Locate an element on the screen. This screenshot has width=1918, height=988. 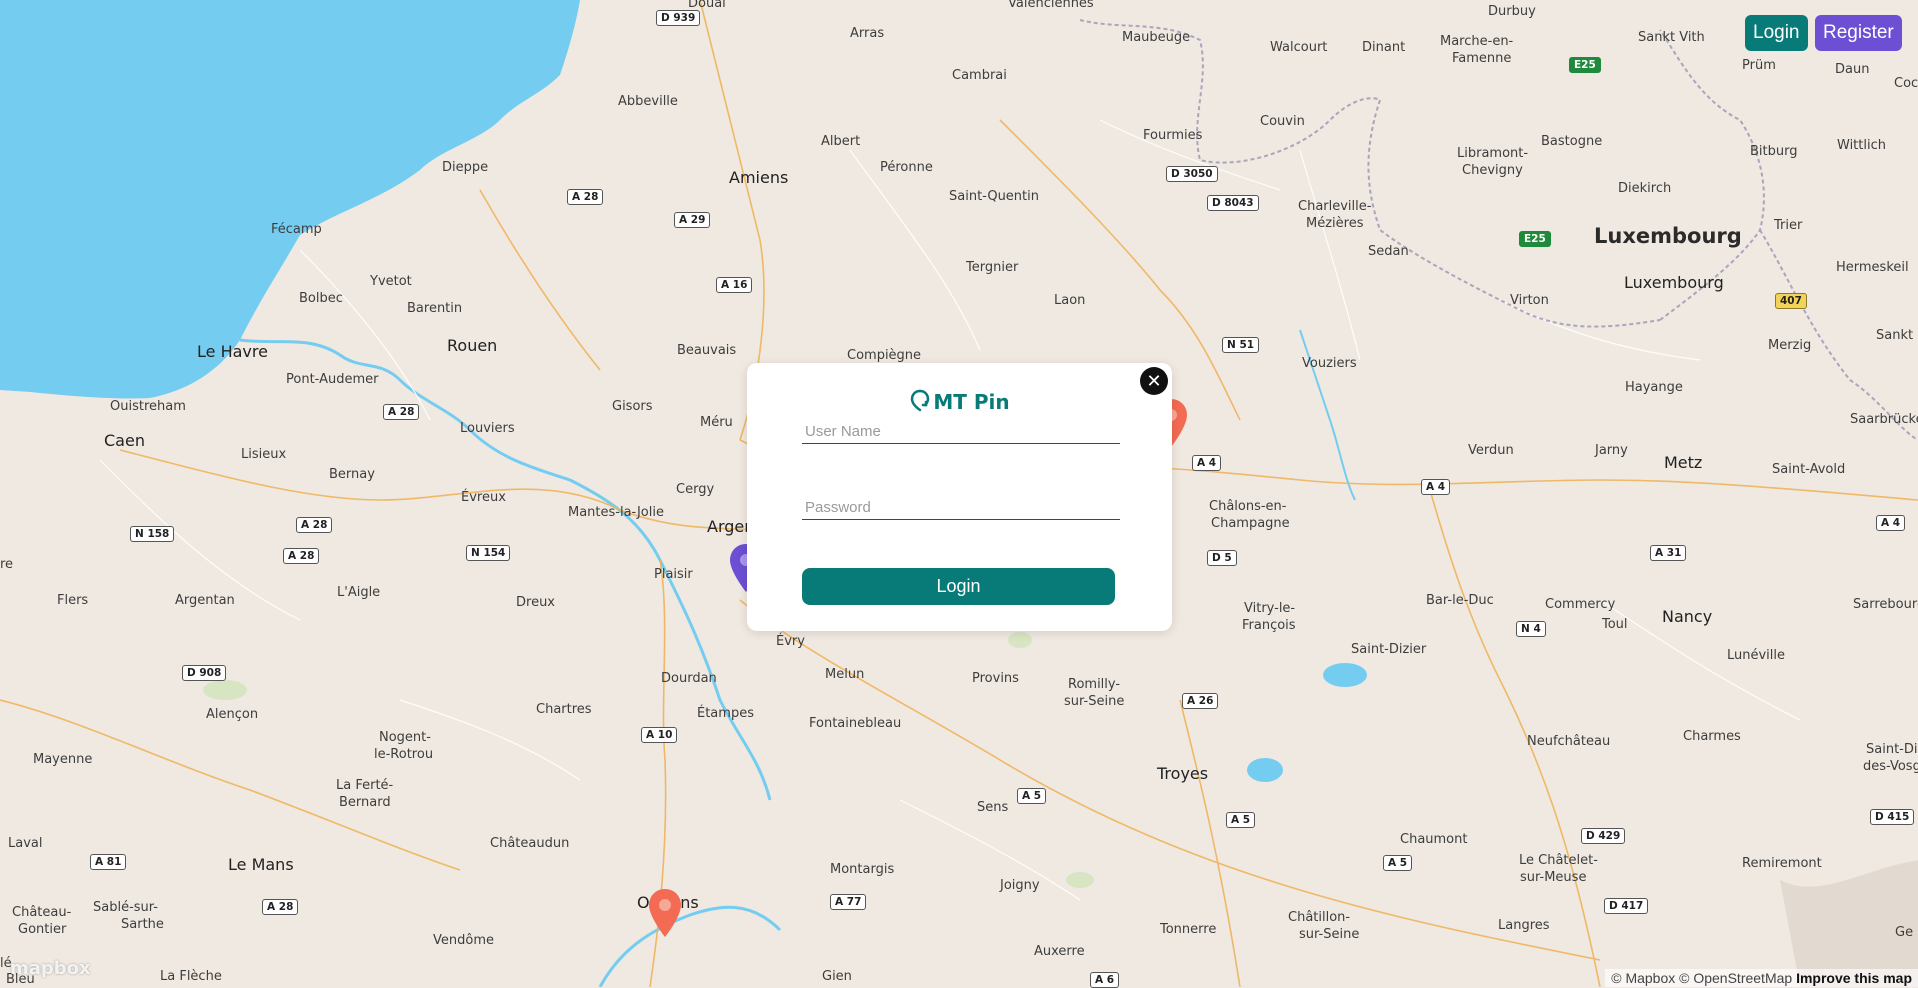
place-label: Cambrai is located at coordinates (979, 75).